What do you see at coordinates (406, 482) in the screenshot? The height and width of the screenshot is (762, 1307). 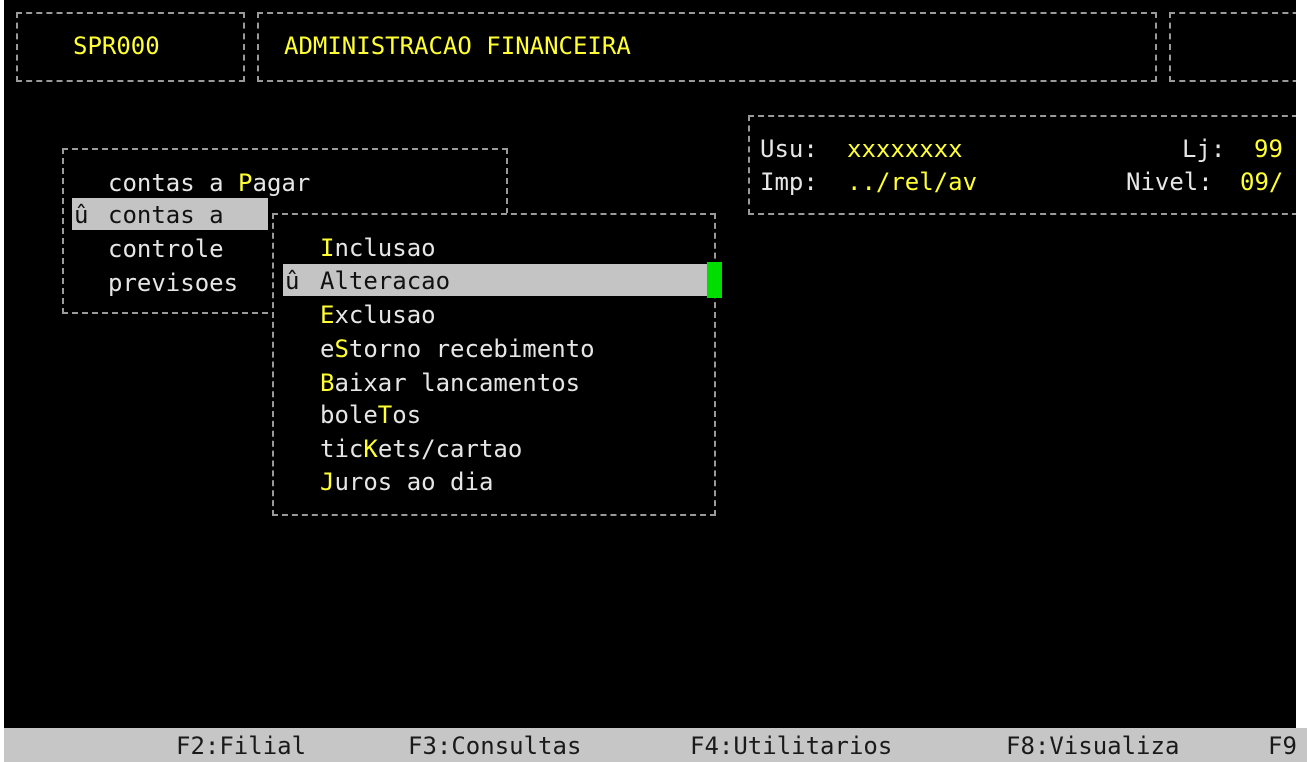 I see `submenu-item-juros-ao-dia: Juros ao dia` at bounding box center [406, 482].